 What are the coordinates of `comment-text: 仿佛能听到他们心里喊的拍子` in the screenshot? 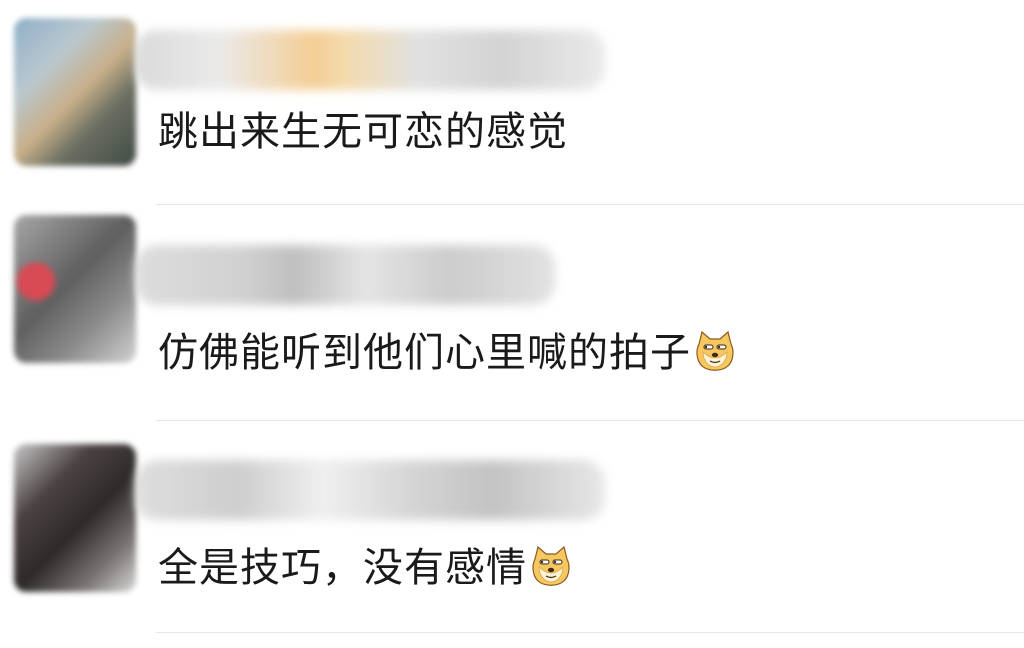 It's located at (447, 353).